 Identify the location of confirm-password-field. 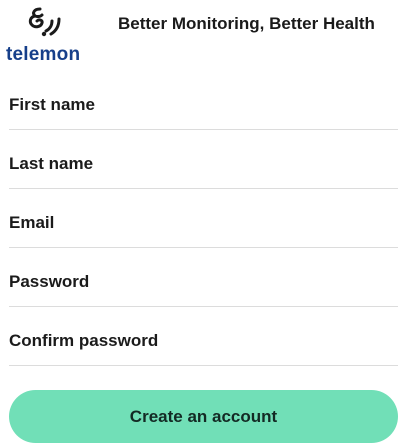
(199, 345).